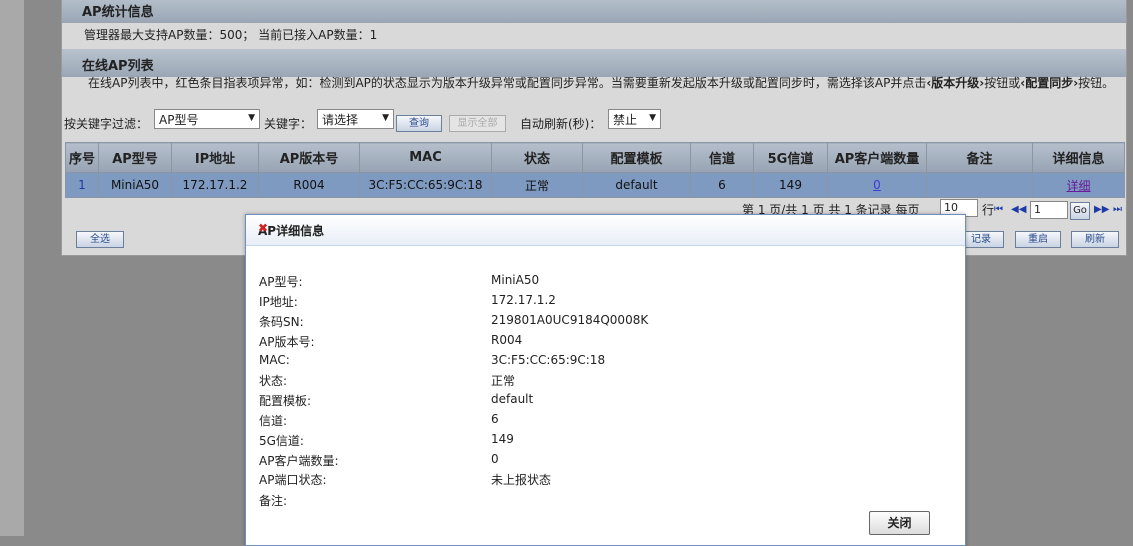 Image resolution: width=1133 pixels, height=546 pixels. Describe the element at coordinates (548, 360) in the screenshot. I see `detail-value: 3C:F5:CC:65:9C:18` at that location.